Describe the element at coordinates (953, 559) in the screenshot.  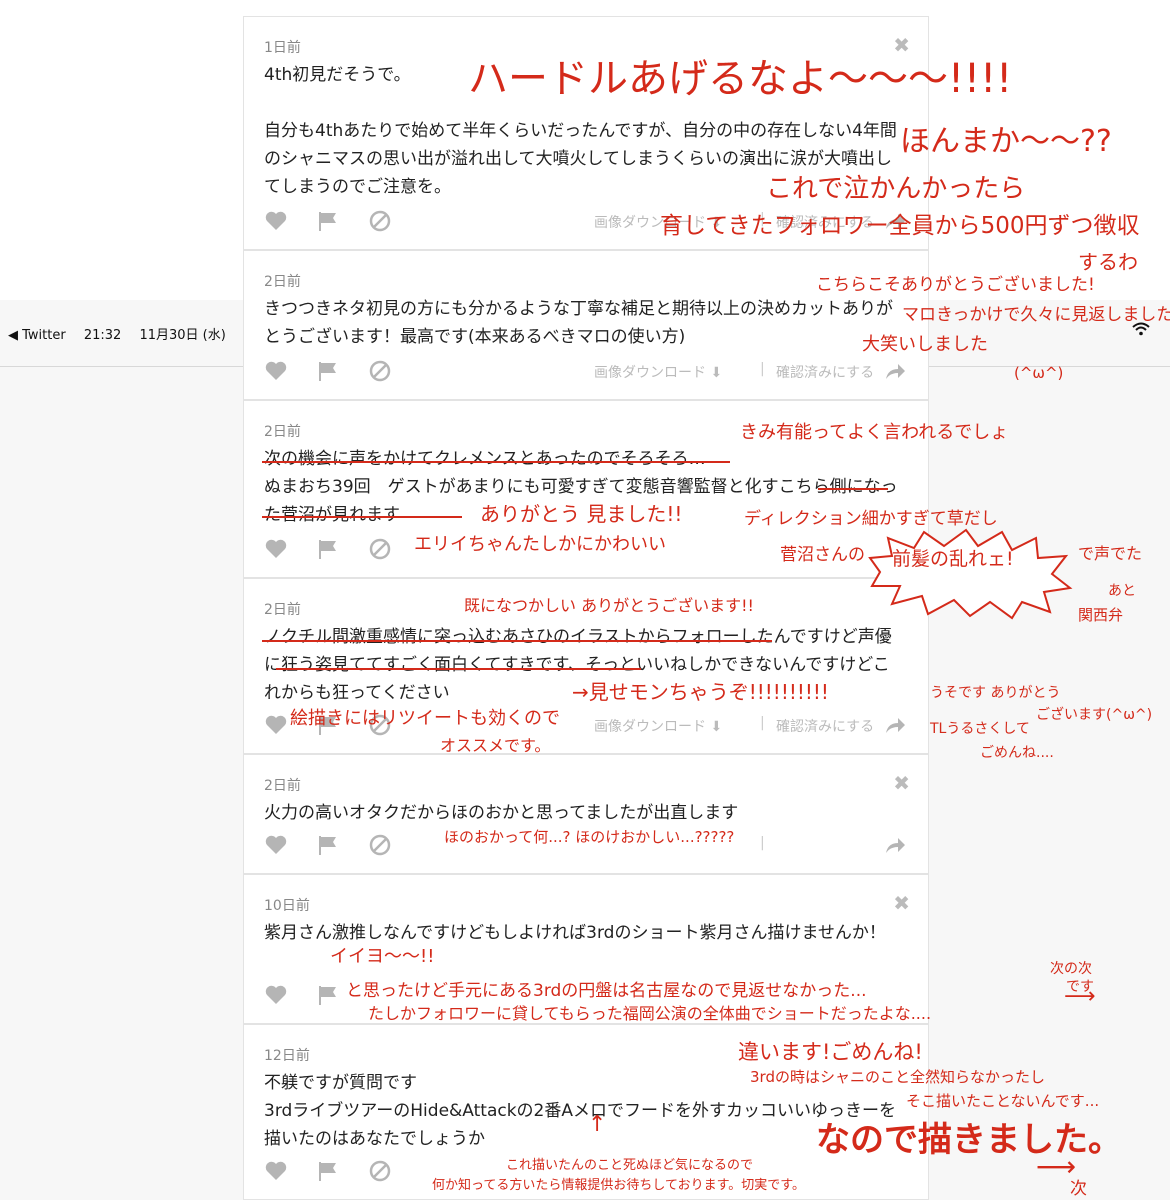
I see `annotation-text: 前髪の乱れェ!` at that location.